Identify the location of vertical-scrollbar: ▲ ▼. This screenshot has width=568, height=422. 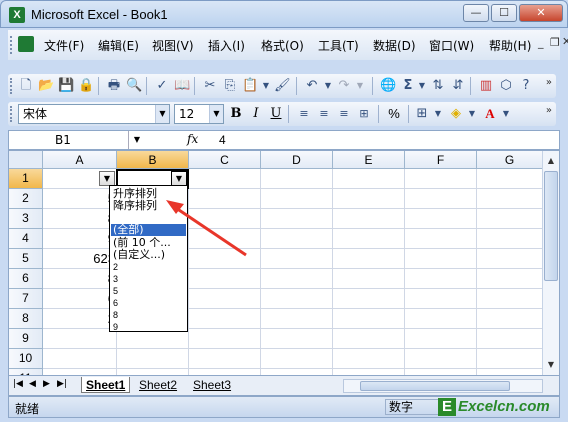
(550, 263).